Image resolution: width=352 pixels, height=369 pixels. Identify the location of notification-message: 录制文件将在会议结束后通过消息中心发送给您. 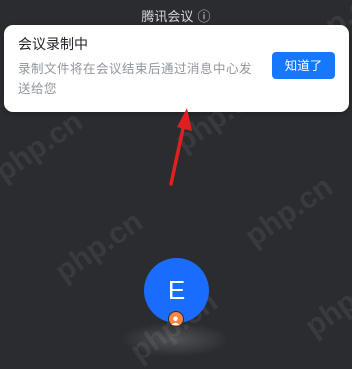
(135, 78).